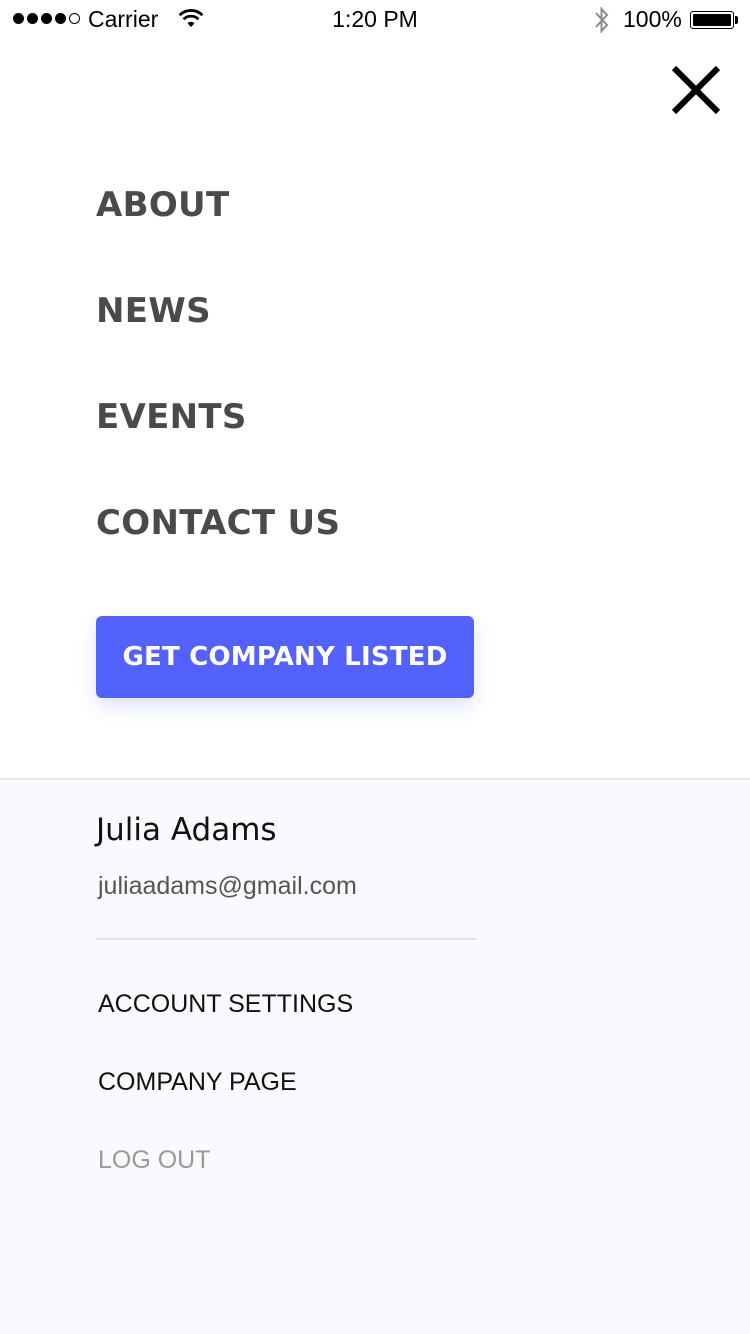  I want to click on account-settings-link: ACCOUNT SETTINGS, so click(225, 1004).